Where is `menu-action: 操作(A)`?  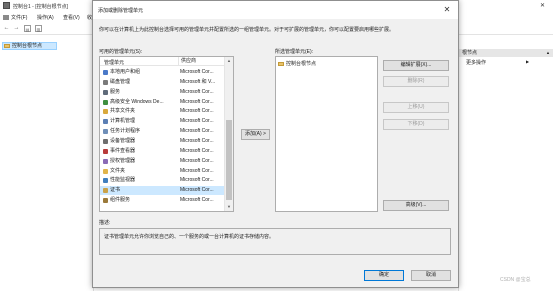 menu-action: 操作(A) is located at coordinates (45, 17).